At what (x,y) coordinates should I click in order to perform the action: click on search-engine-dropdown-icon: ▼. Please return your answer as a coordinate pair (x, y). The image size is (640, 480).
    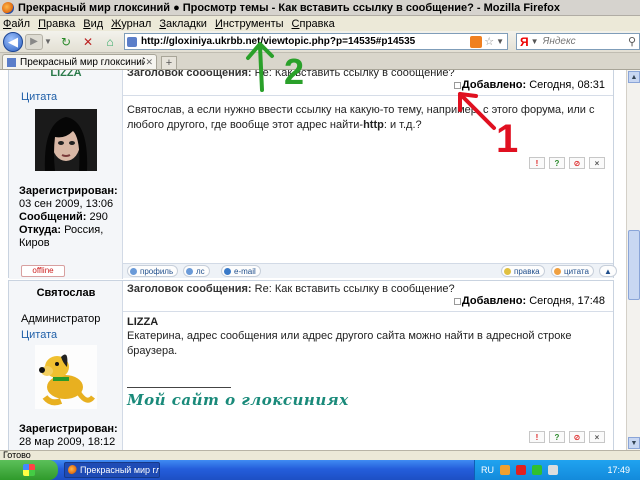
    Looking at the image, I should click on (535, 41).